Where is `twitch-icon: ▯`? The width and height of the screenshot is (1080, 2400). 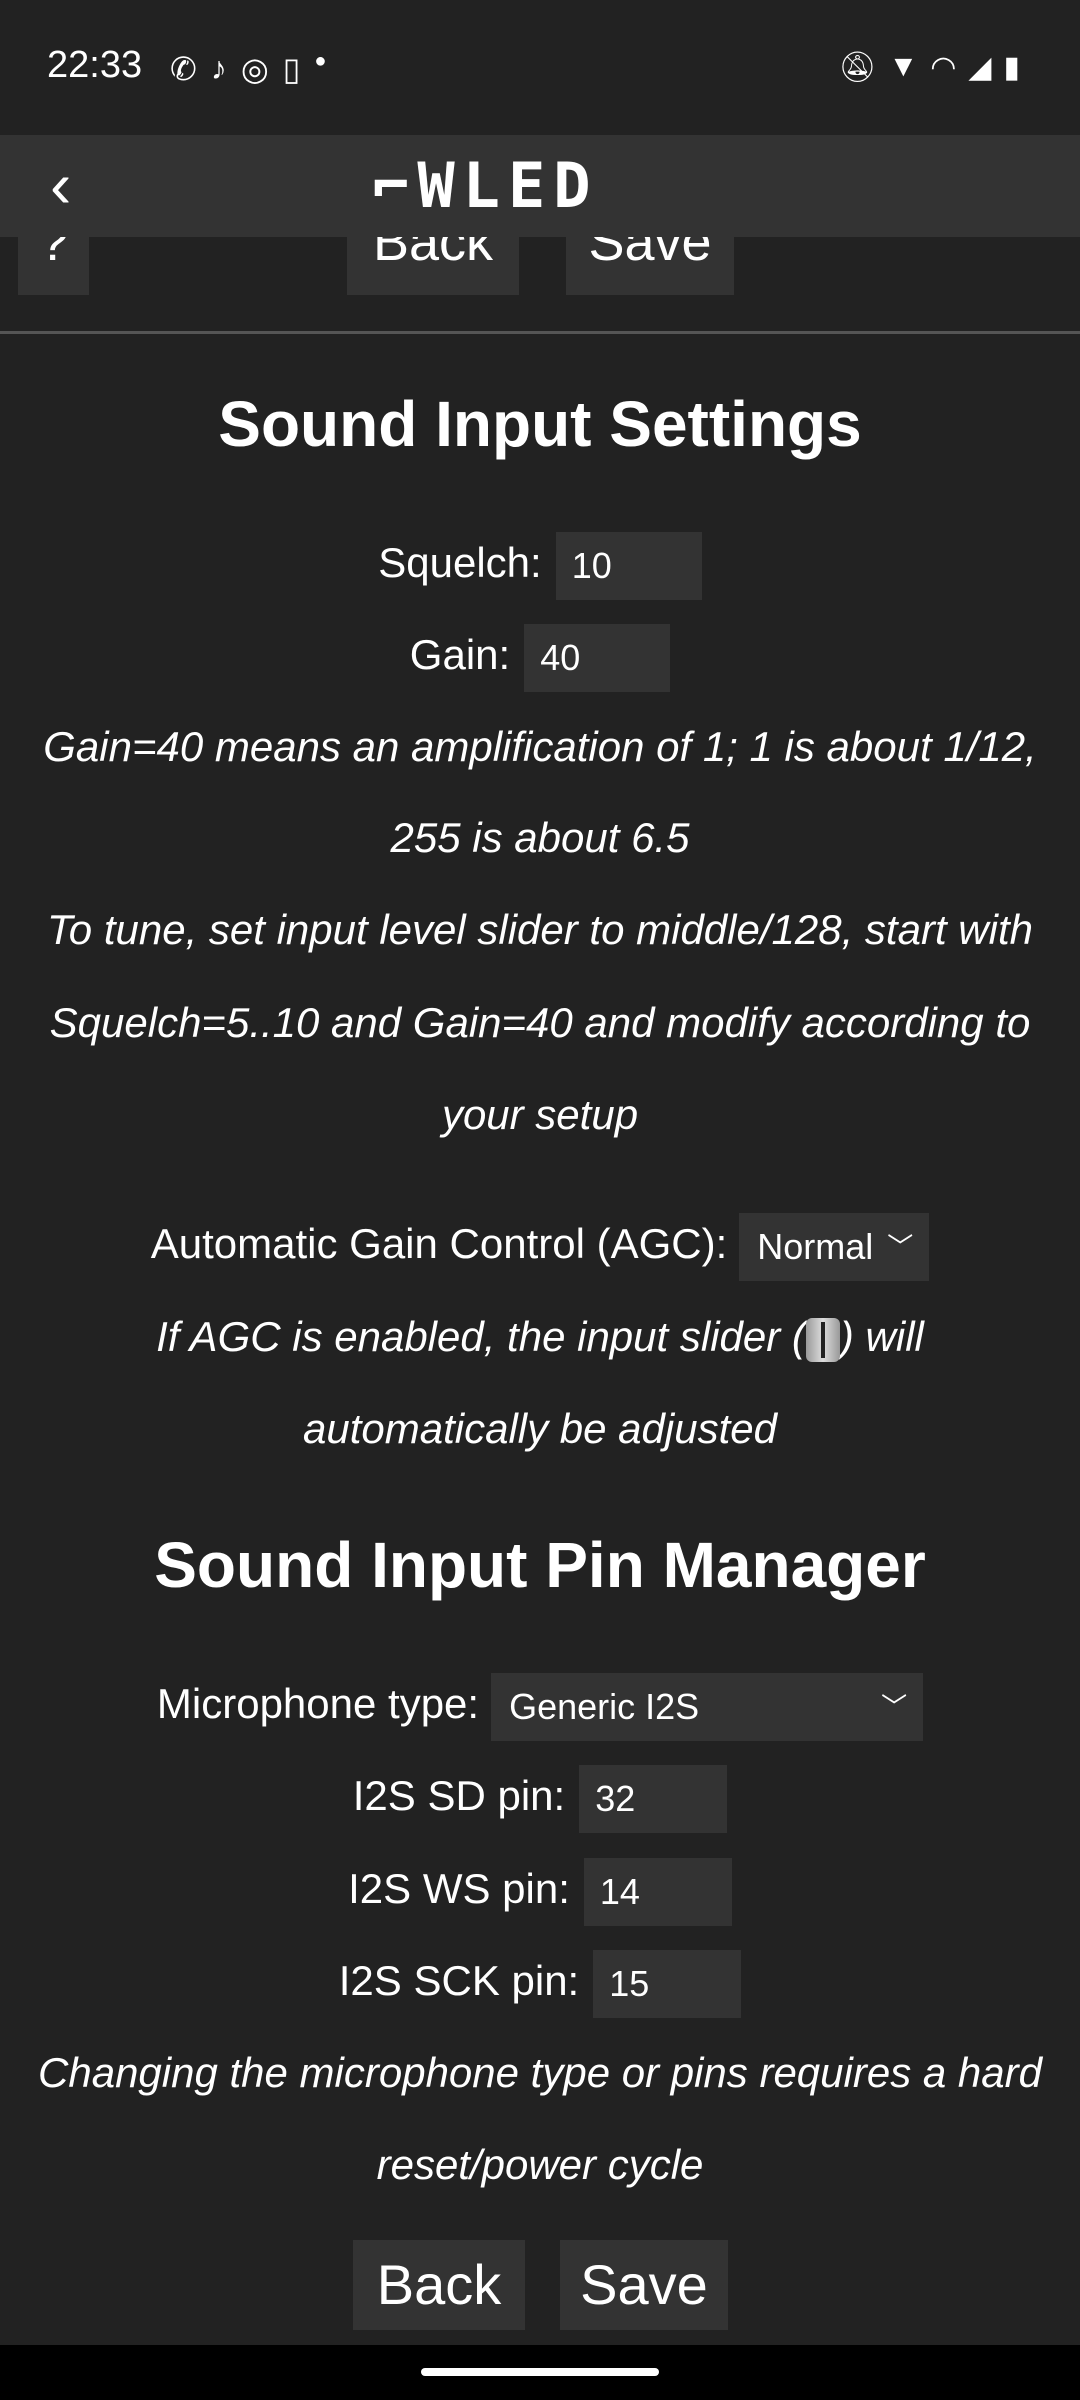
twitch-icon: ▯ is located at coordinates (291, 69).